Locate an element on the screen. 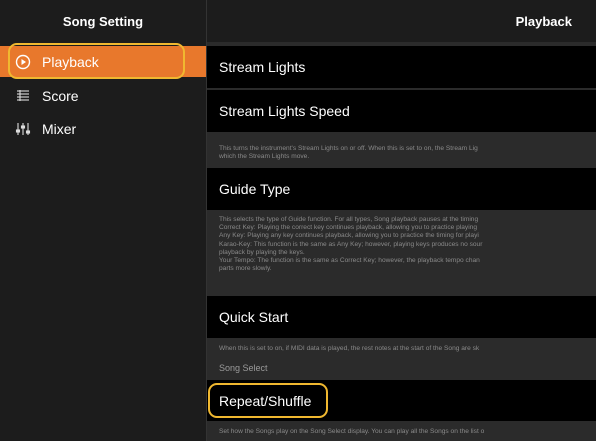 This screenshot has height=441, width=596. score-icon is located at coordinates (23, 96).